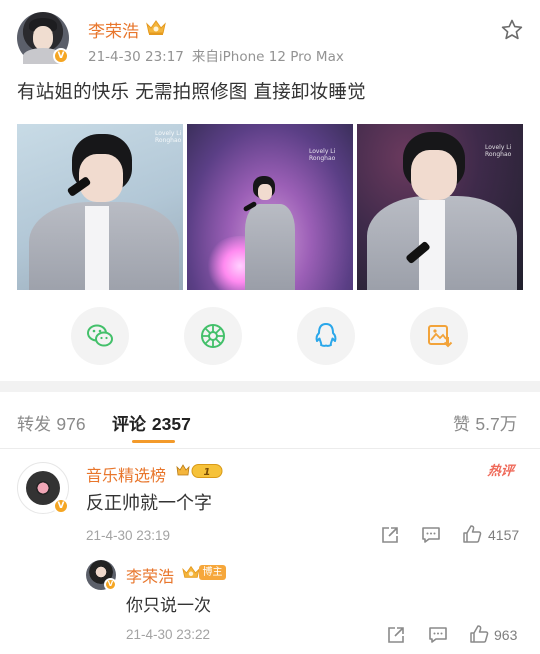 The height and width of the screenshot is (654, 540). What do you see at coordinates (270, 448) in the screenshot?
I see `tabs-divider` at bounding box center [270, 448].